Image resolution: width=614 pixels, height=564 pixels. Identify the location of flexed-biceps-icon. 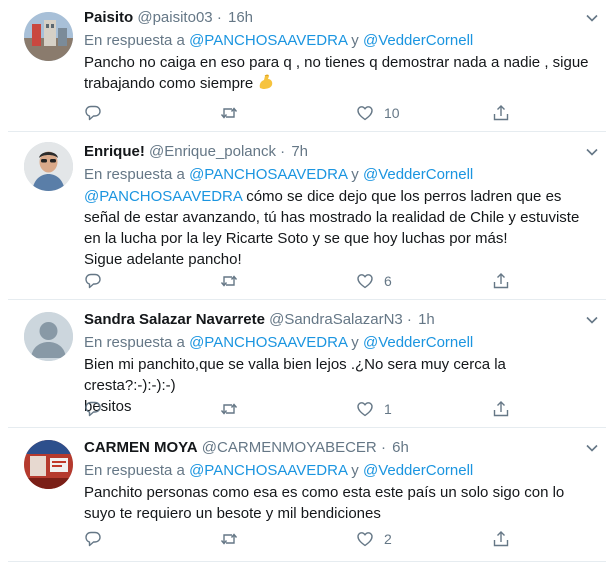
(266, 82).